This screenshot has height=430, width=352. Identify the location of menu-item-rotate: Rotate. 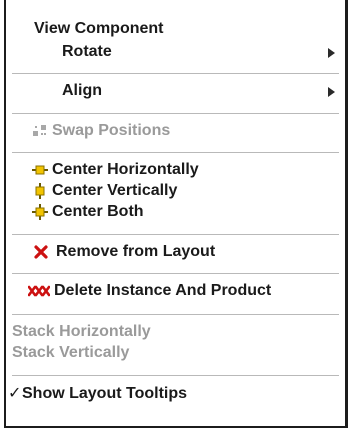
(175, 52).